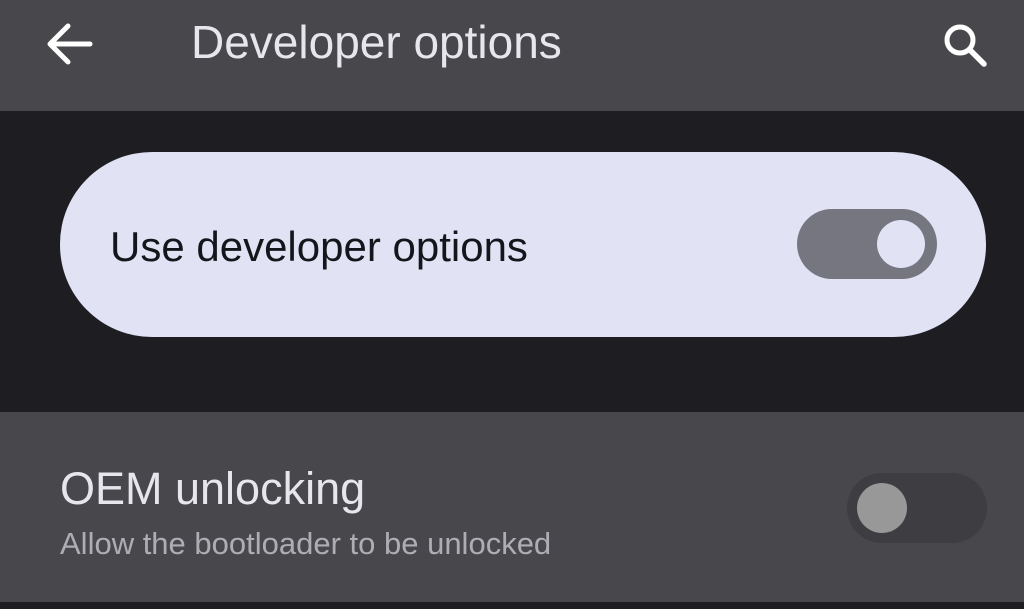 The height and width of the screenshot is (609, 1024). Describe the element at coordinates (319, 246) in the screenshot. I see `use-developer-options-label: Use developer options` at that location.